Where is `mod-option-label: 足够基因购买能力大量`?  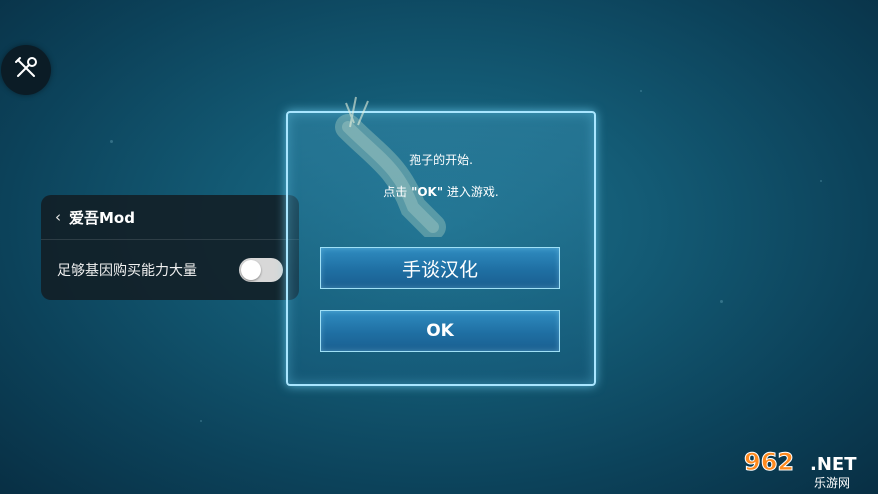
mod-option-label: 足够基因购买能力大量 is located at coordinates (127, 271).